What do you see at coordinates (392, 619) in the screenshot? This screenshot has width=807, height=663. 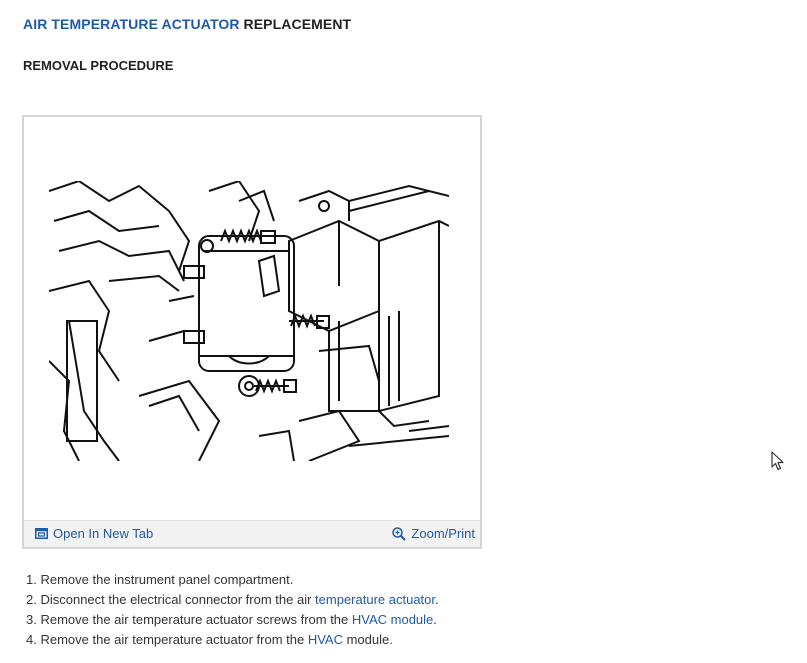 I see `hvac-module-link: HVAC module` at bounding box center [392, 619].